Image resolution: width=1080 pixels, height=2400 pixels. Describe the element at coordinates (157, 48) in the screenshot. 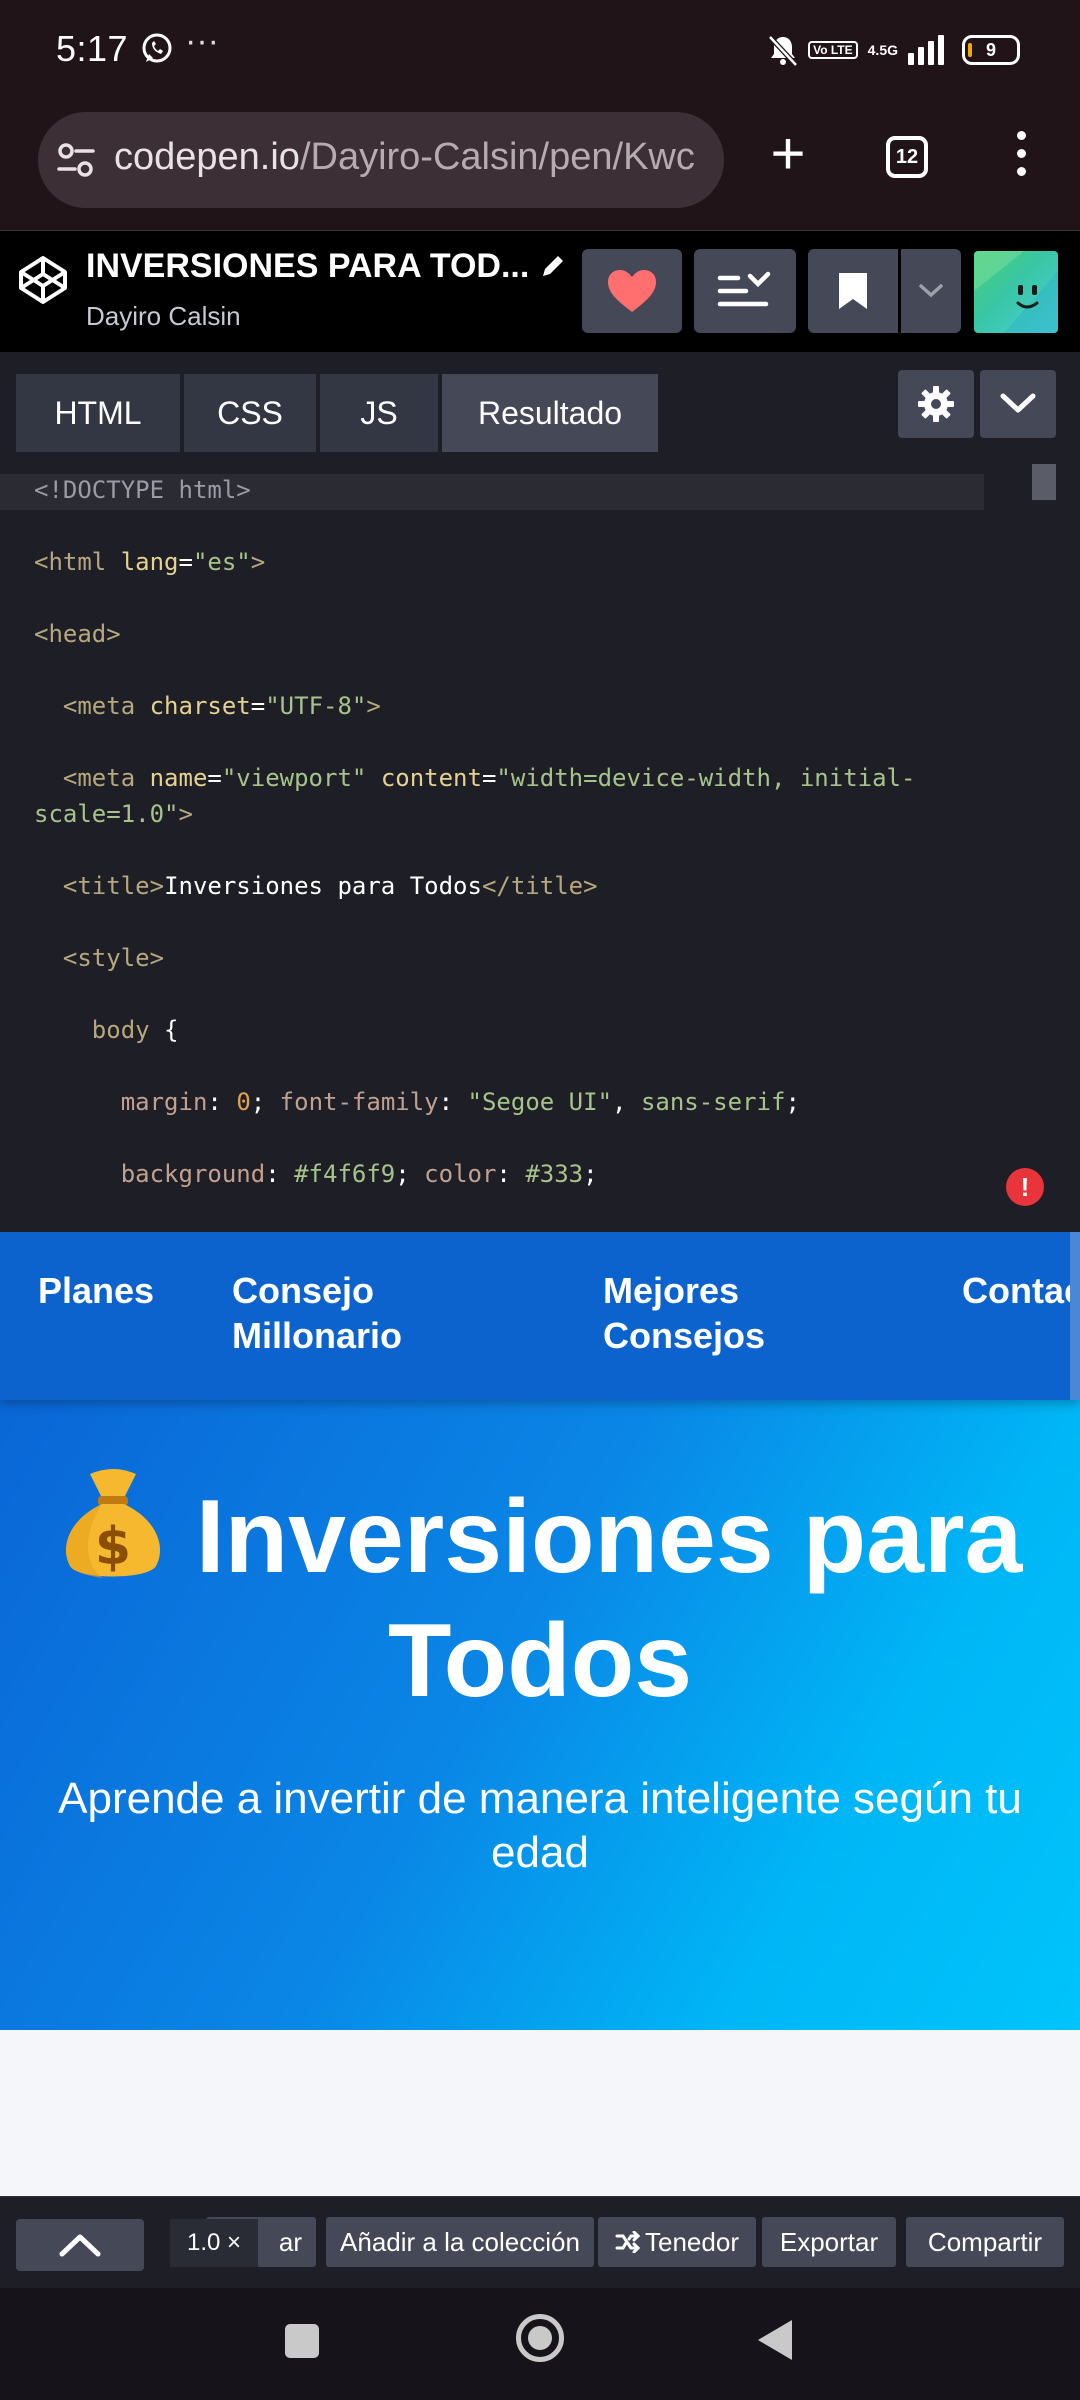

I see `whatsapp-icon` at that location.